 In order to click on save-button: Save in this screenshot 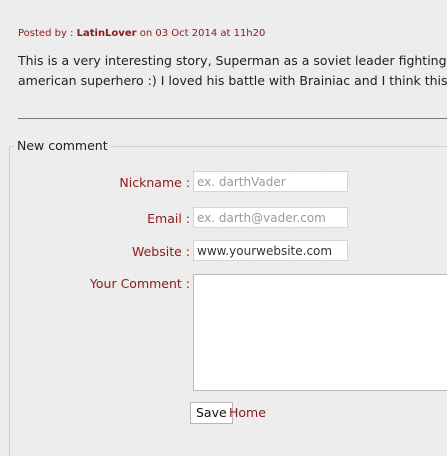, I will do `click(211, 413)`.